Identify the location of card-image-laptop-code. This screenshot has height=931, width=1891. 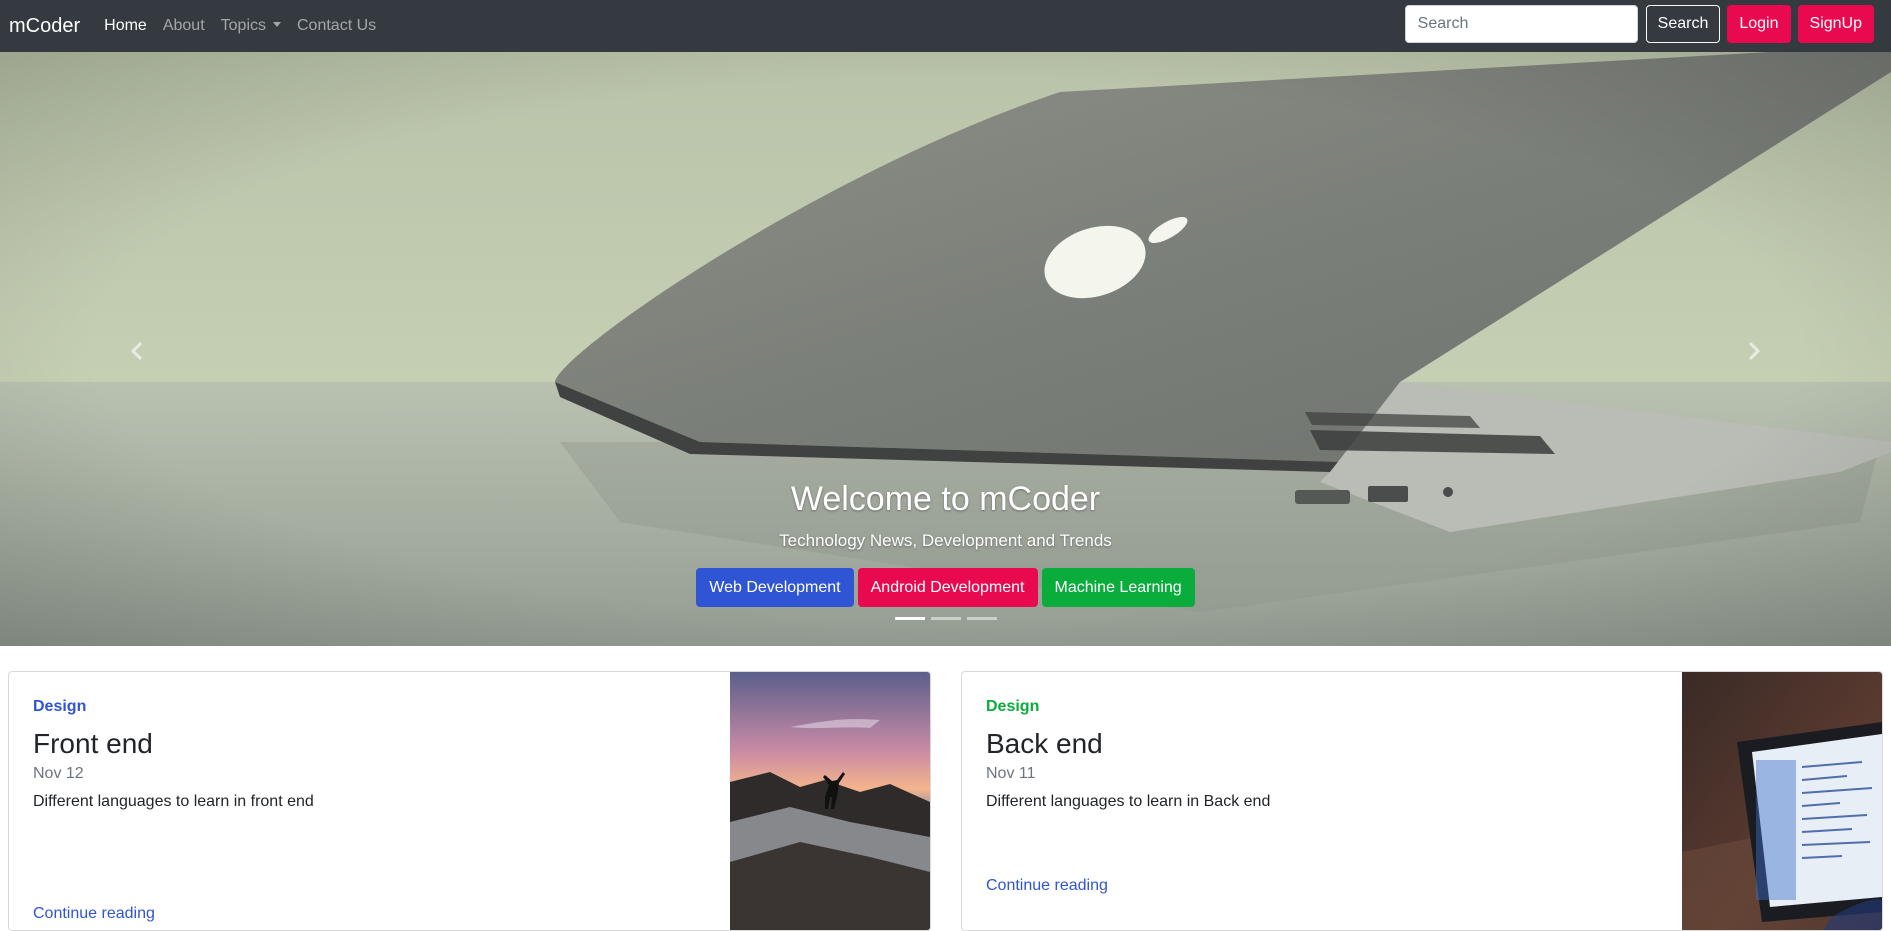
(1782, 801).